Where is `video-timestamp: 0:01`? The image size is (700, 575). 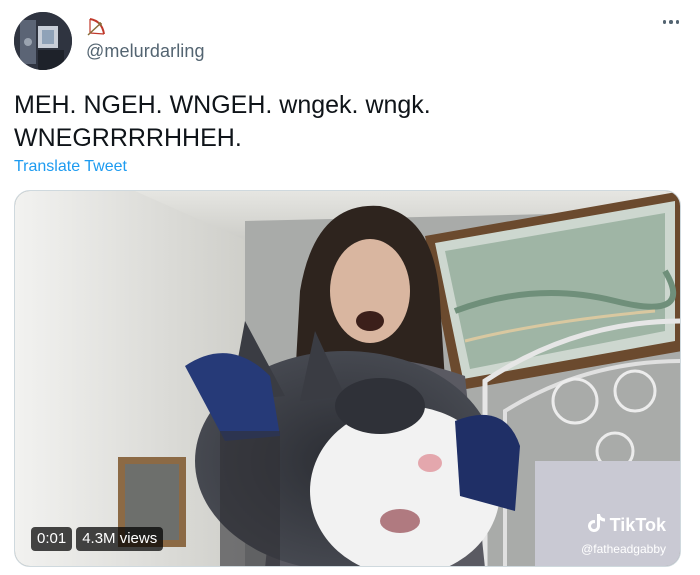
video-timestamp: 0:01 is located at coordinates (52, 539).